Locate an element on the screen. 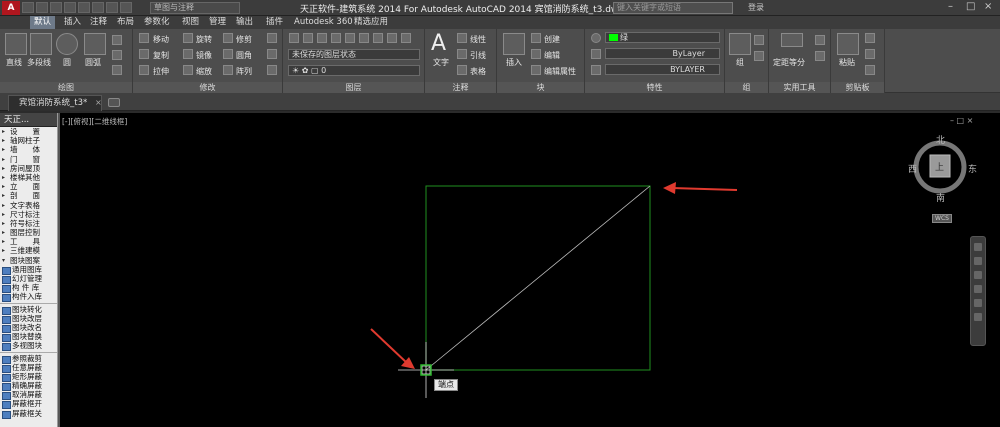 The image size is (1000, 427). array-button: 阵列 is located at coordinates (244, 71).